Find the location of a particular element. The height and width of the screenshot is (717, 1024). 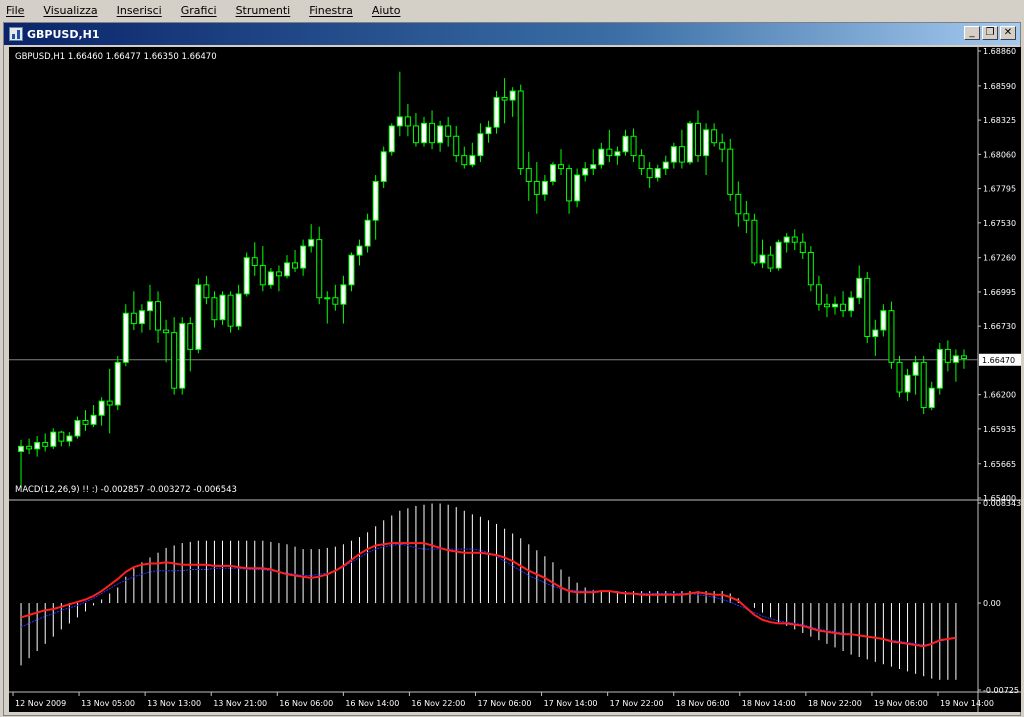

menu-strumenti: Strumenti is located at coordinates (263, 10).